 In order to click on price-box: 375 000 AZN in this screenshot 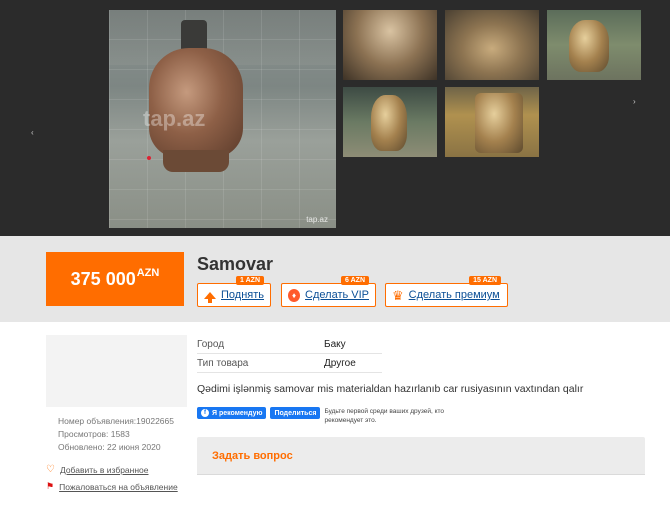, I will do `click(115, 279)`.